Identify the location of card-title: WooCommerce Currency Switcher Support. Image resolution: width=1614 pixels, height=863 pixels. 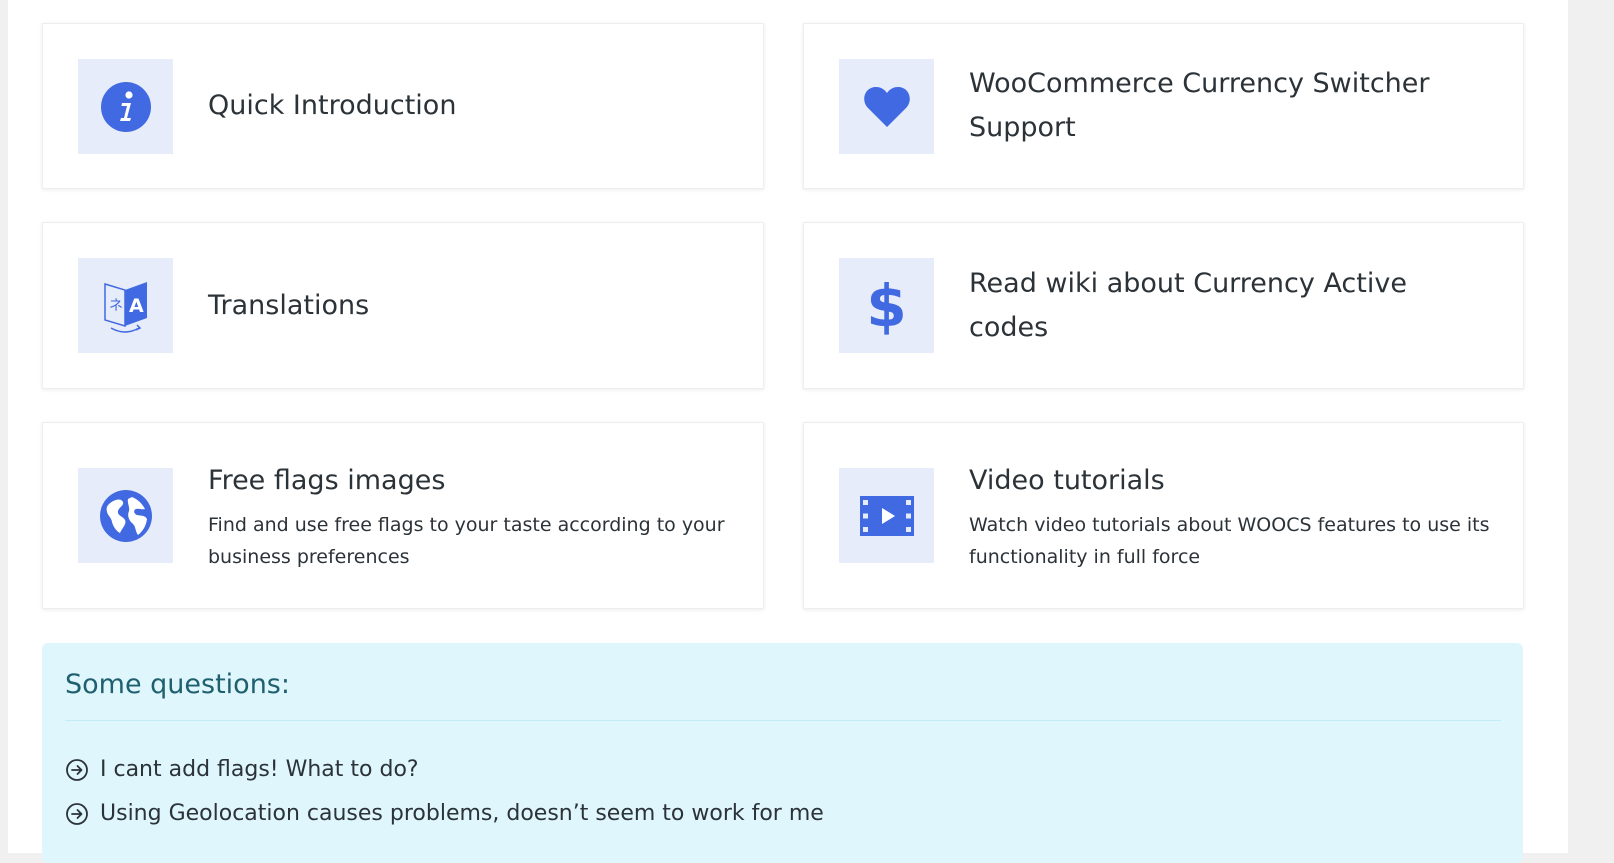
(1199, 105).